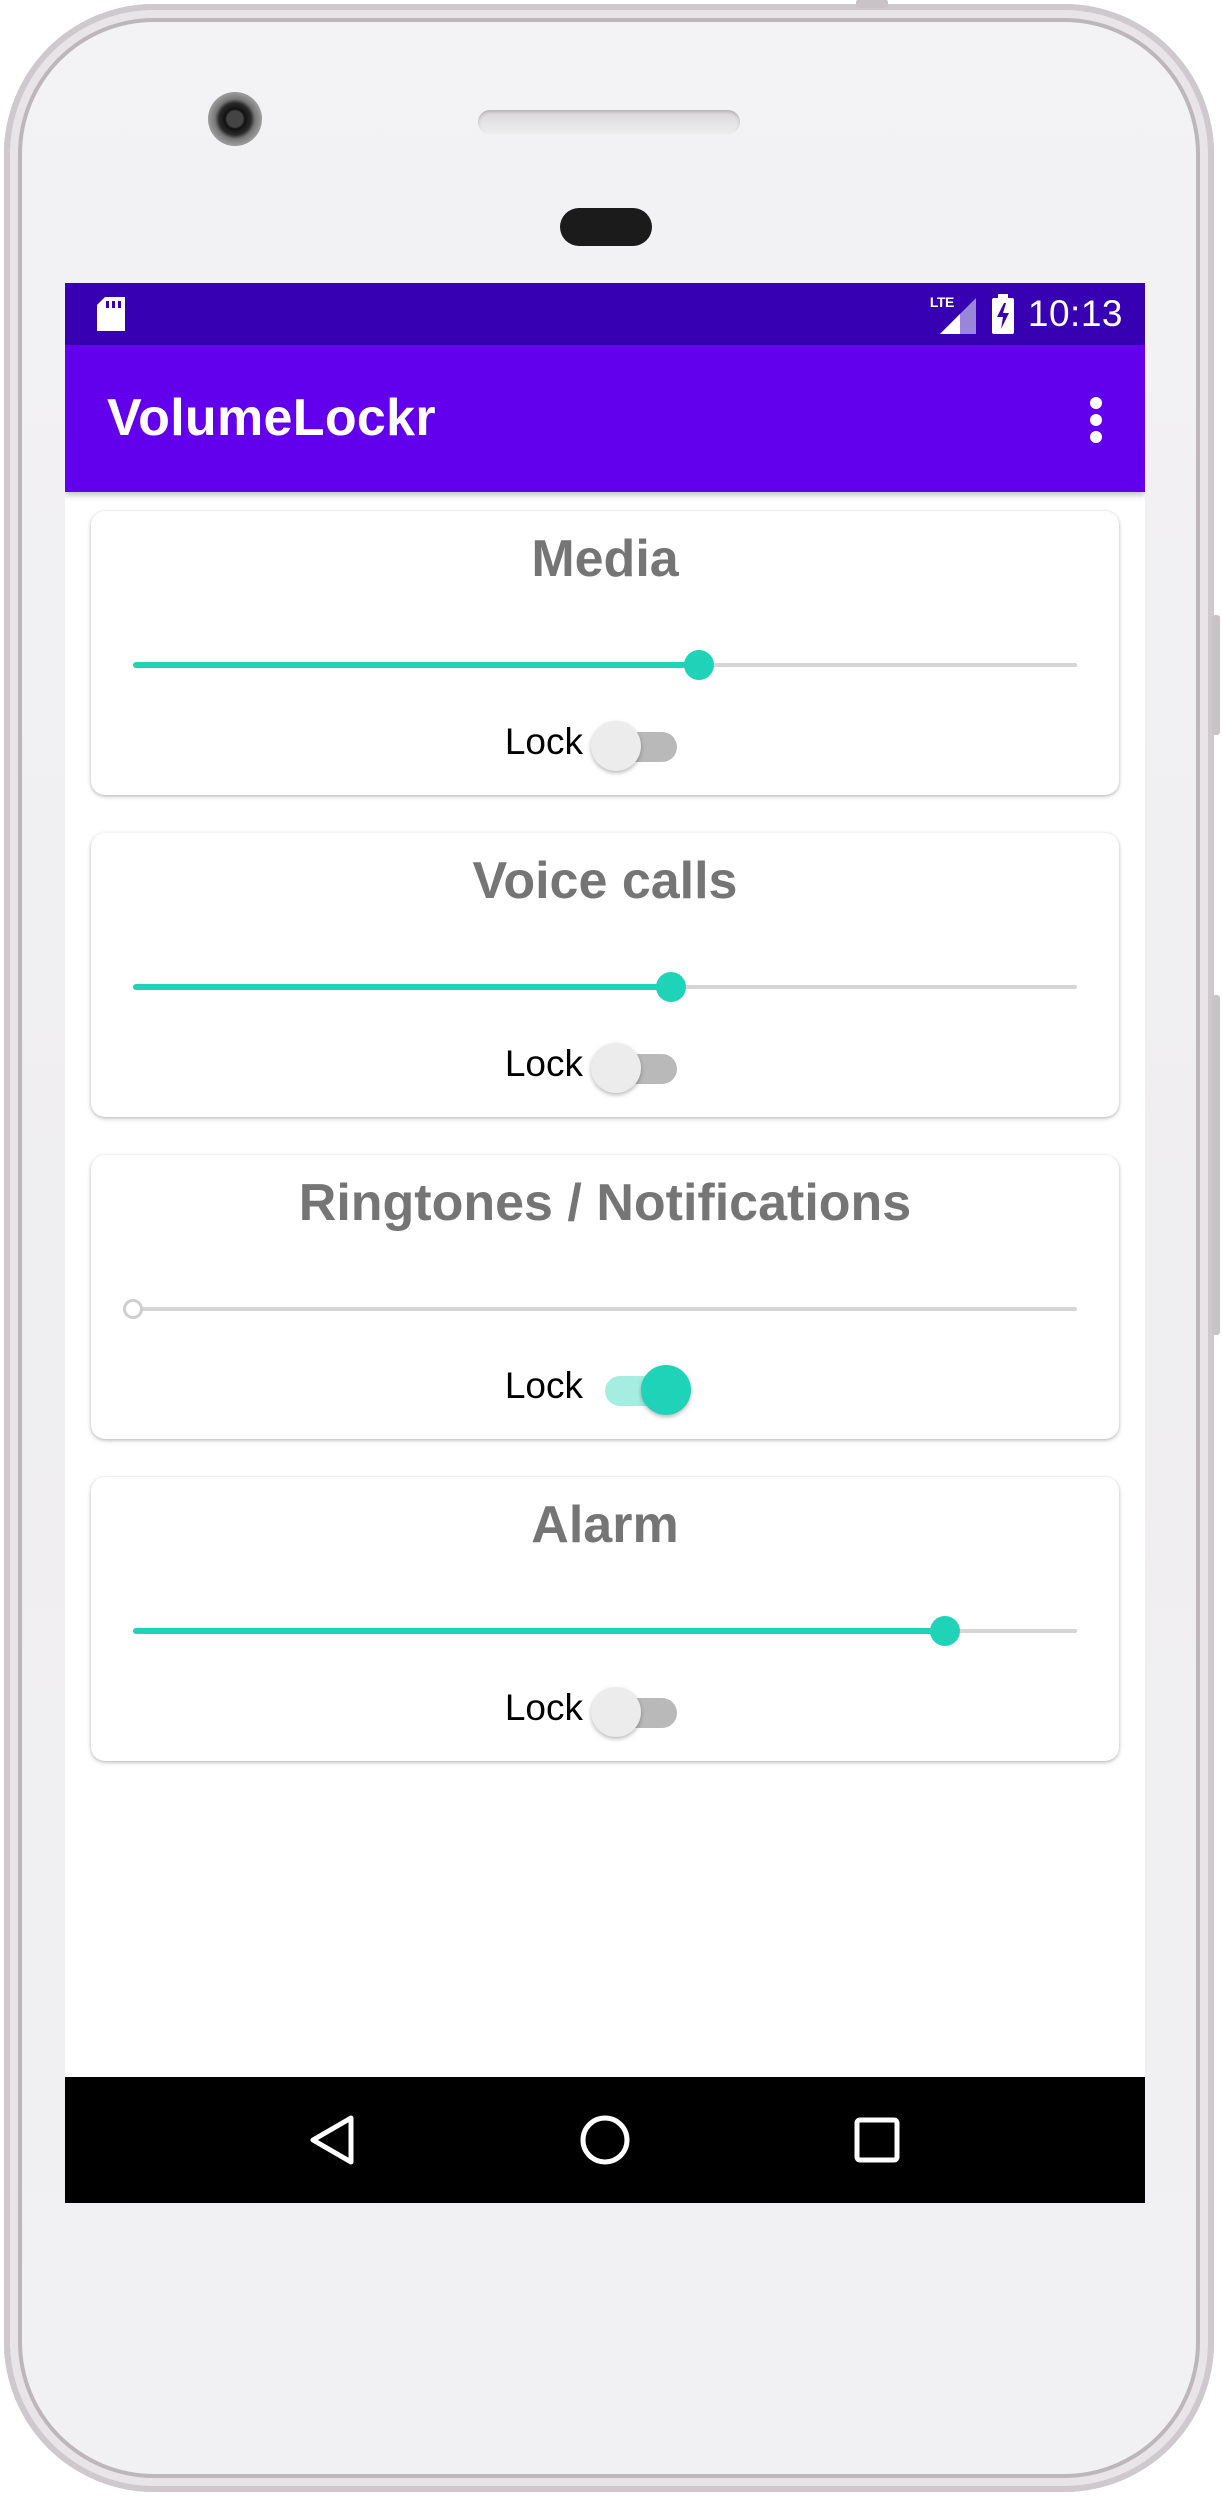 The height and width of the screenshot is (2498, 1222). Describe the element at coordinates (1096, 420) in the screenshot. I see `more-vert-icon` at that location.